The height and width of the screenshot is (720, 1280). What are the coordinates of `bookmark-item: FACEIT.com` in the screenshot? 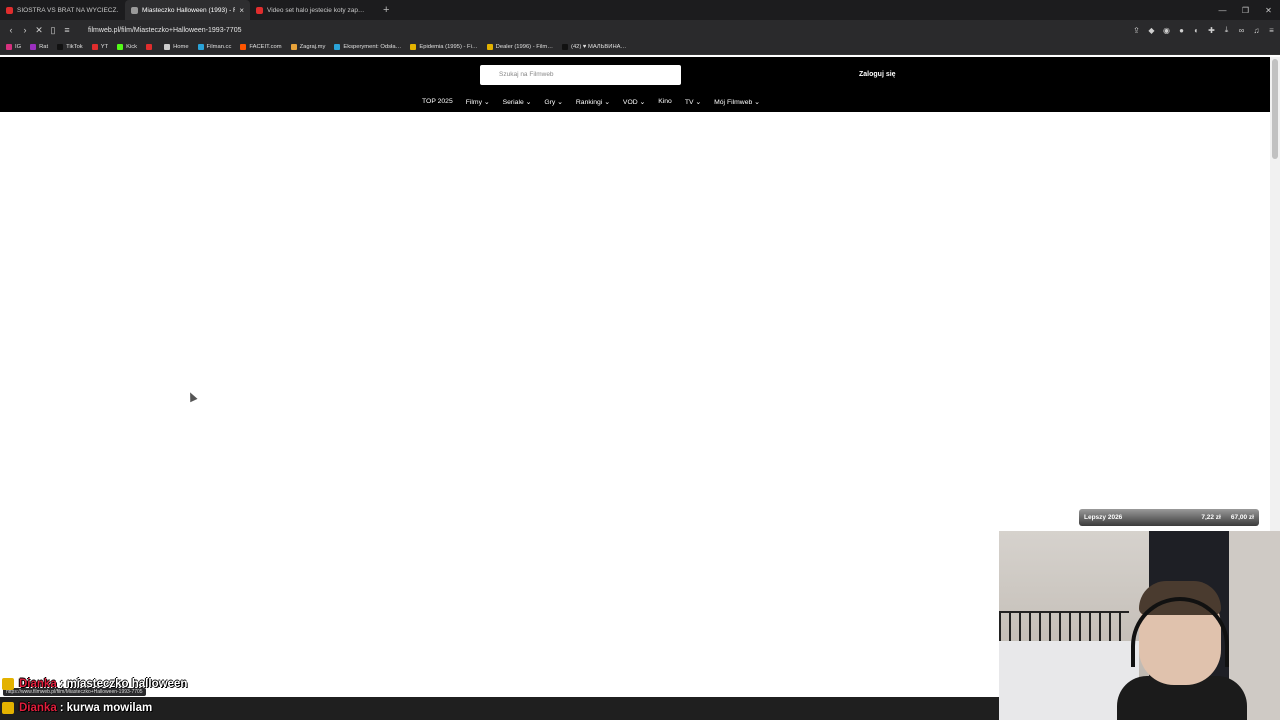 It's located at (261, 47).